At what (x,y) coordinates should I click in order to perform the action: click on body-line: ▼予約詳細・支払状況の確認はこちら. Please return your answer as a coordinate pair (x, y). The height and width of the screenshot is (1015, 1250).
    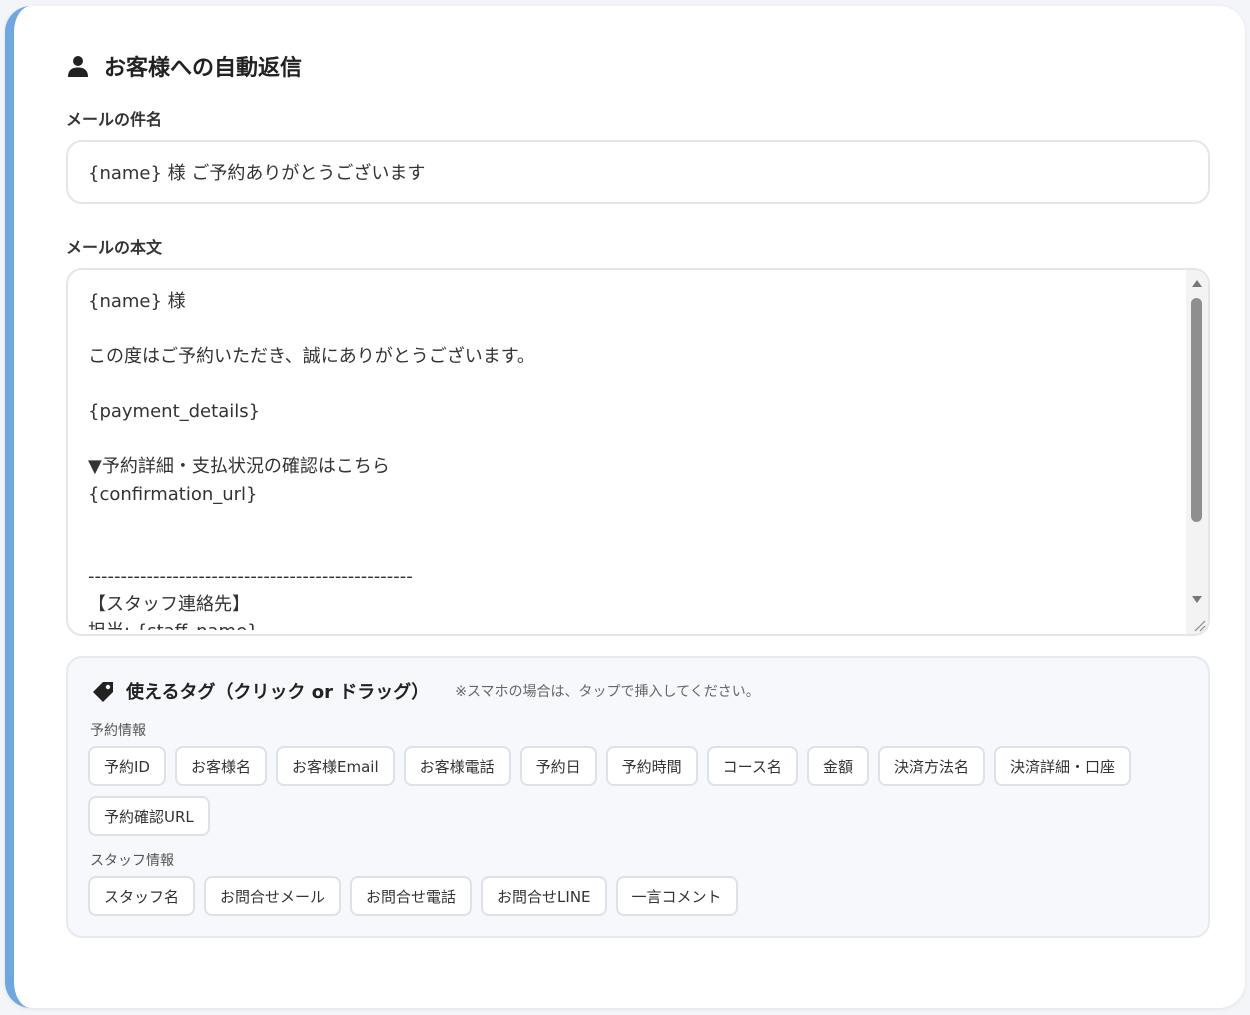
    Looking at the image, I should click on (239, 466).